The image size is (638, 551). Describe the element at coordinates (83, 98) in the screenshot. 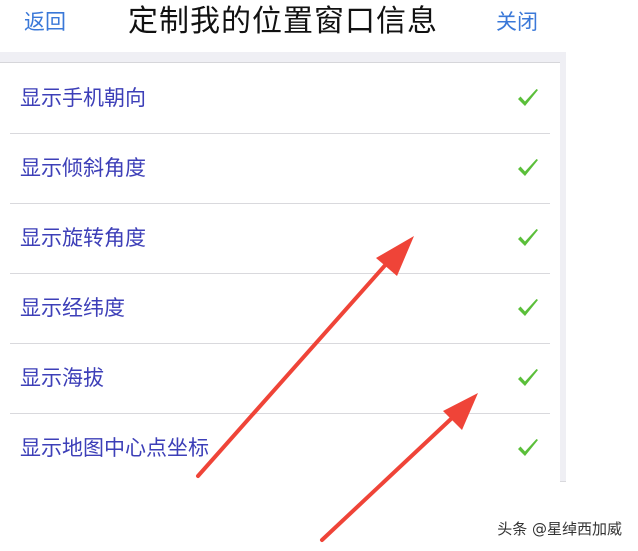

I see `setting-label: 显示手机朝向` at that location.